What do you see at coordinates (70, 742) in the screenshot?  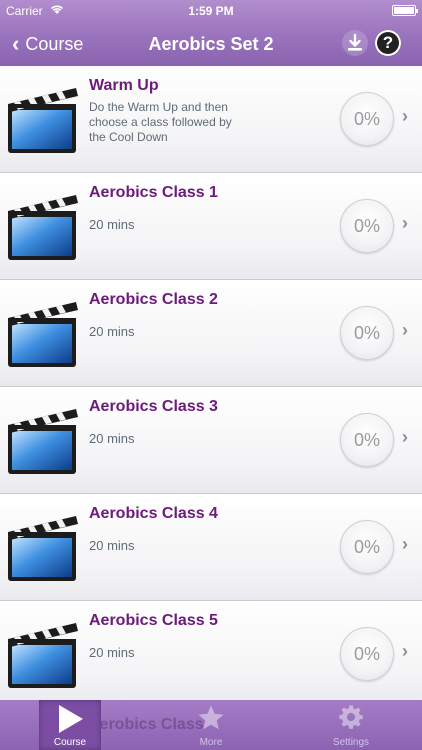 I see `tab-course-label: Course` at bounding box center [70, 742].